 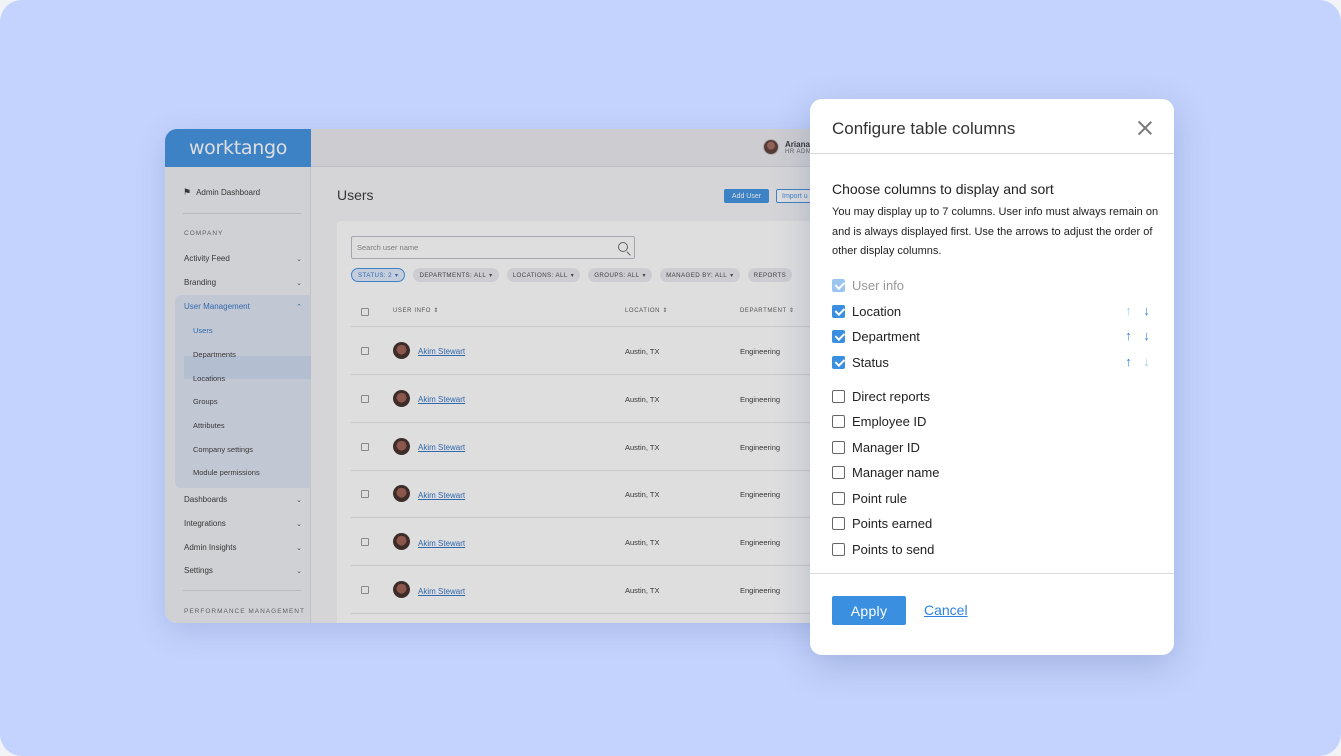 What do you see at coordinates (209, 425) in the screenshot?
I see `sidebar-subitem-attributes: Attributes` at bounding box center [209, 425].